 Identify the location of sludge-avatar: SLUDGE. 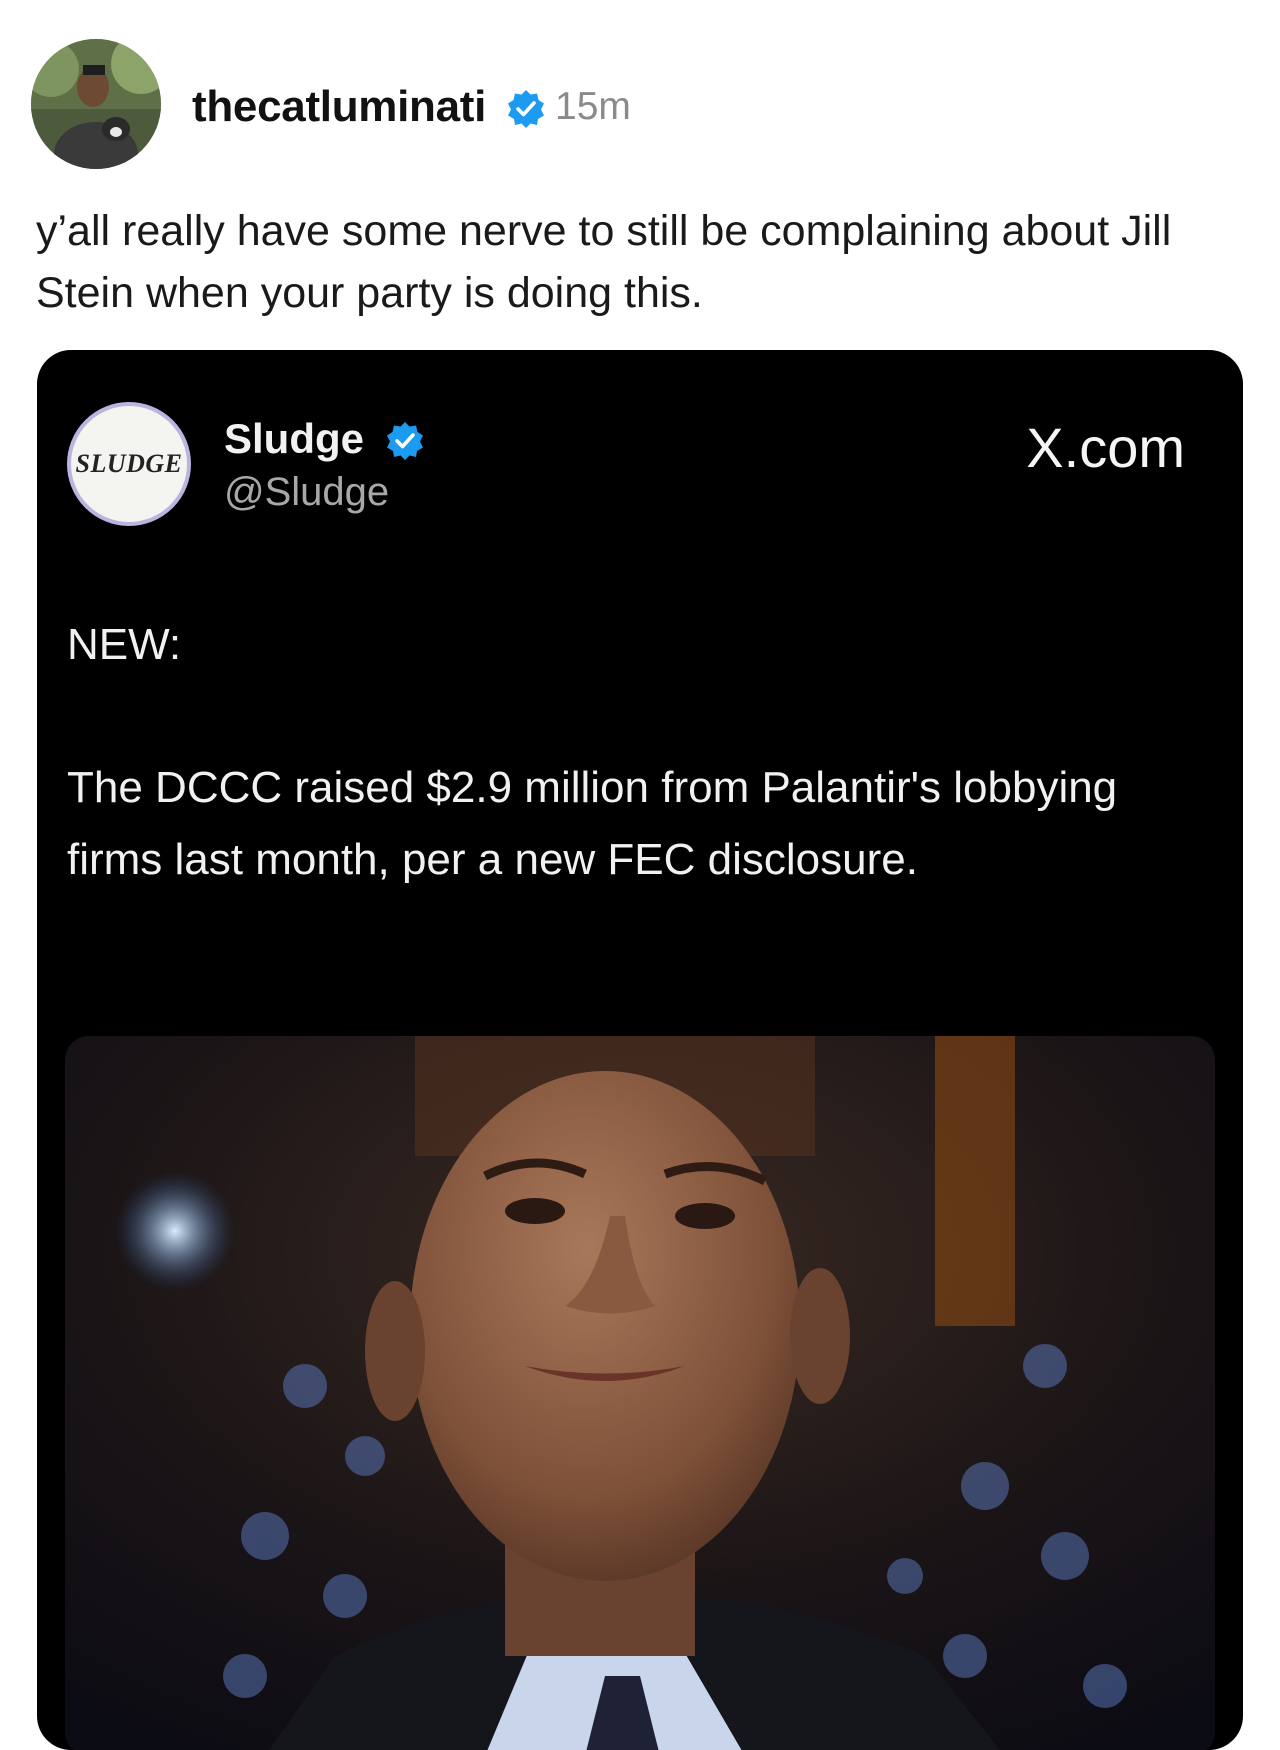
(129, 464).